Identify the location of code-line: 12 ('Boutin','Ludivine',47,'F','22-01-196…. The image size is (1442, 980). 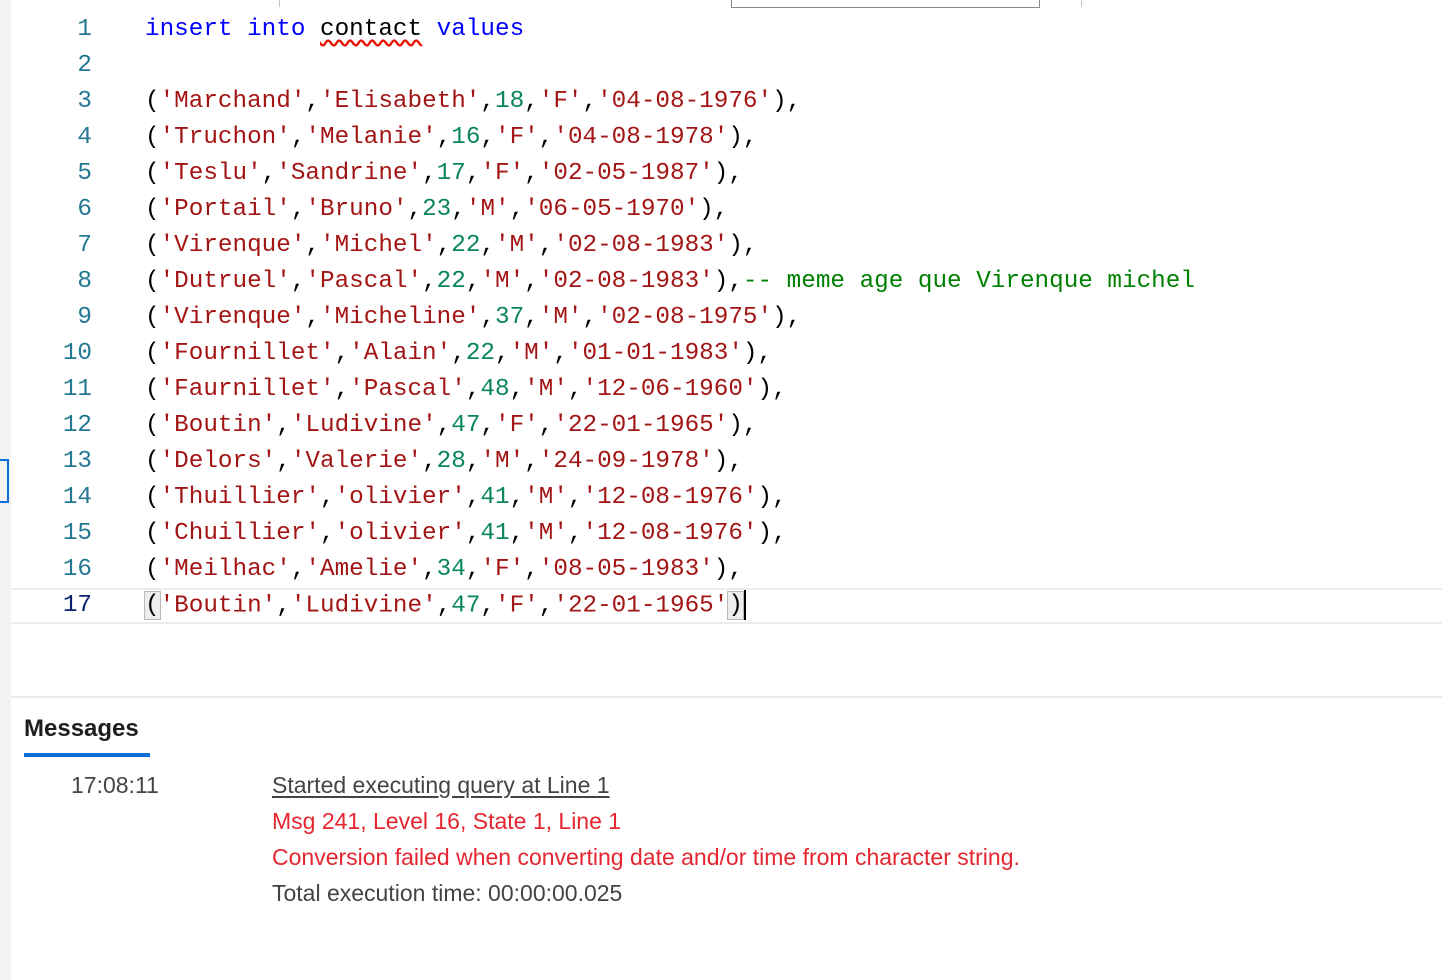
(726, 426).